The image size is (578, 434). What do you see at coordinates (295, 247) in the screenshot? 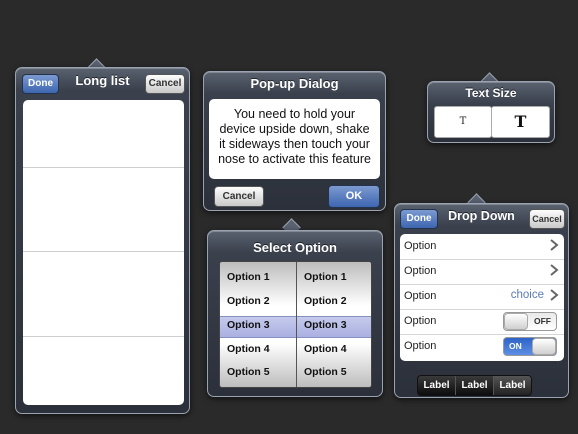
I see `select-option-title: Select Option` at bounding box center [295, 247].